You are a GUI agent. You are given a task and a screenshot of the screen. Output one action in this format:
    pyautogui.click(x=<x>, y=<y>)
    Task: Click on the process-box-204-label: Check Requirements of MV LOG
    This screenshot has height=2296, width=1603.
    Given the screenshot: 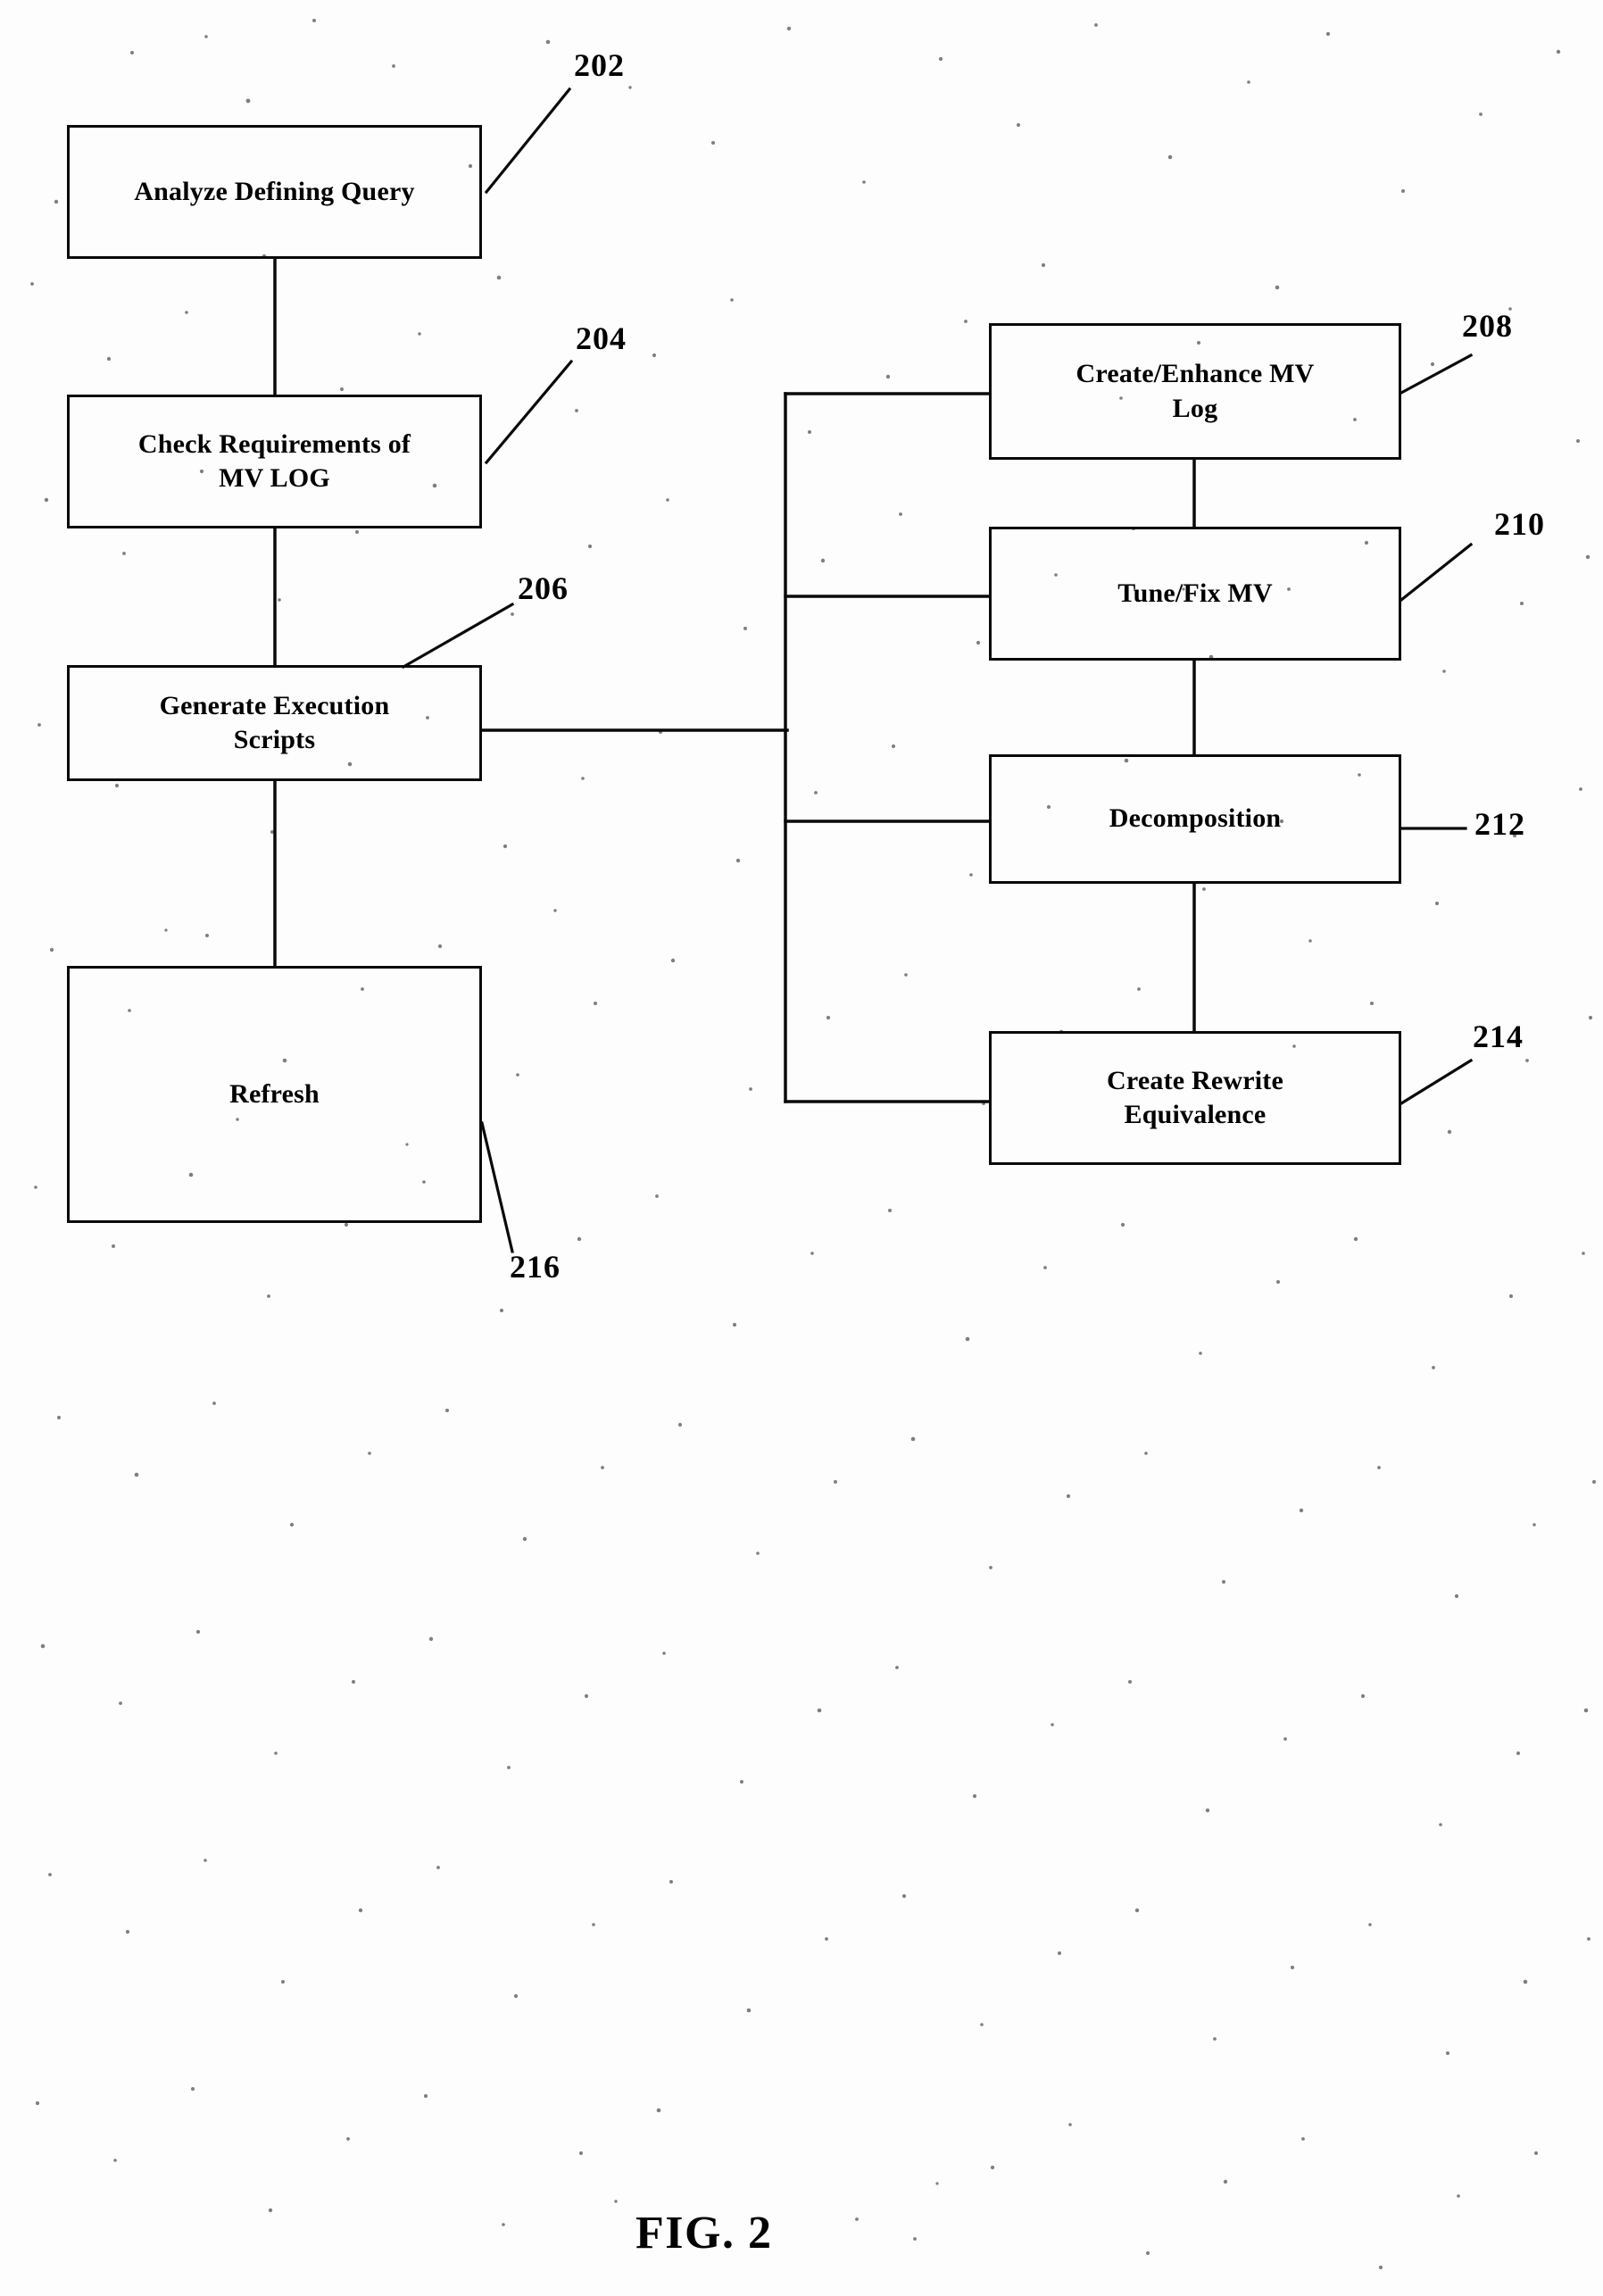 What is the action you would take?
    pyautogui.click(x=274, y=460)
    